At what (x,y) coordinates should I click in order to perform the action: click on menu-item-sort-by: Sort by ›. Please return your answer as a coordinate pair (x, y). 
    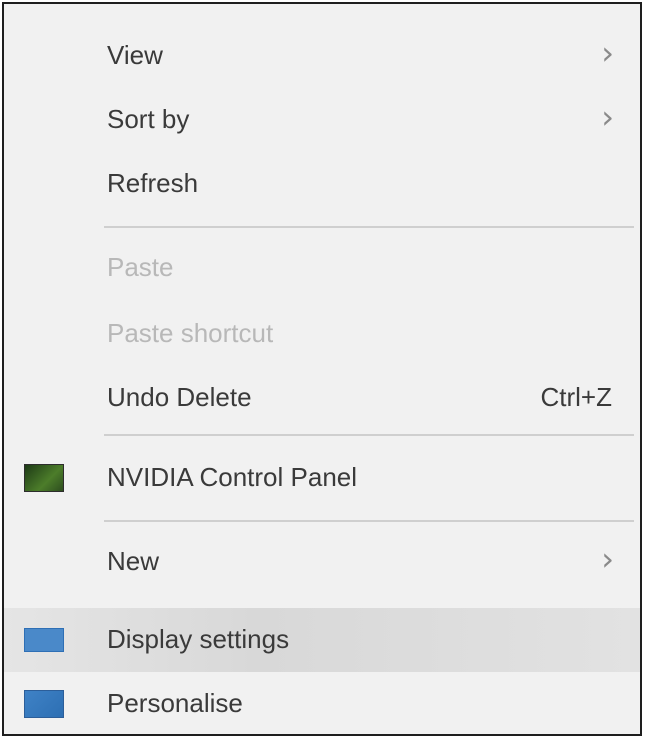
    Looking at the image, I should click on (322, 120).